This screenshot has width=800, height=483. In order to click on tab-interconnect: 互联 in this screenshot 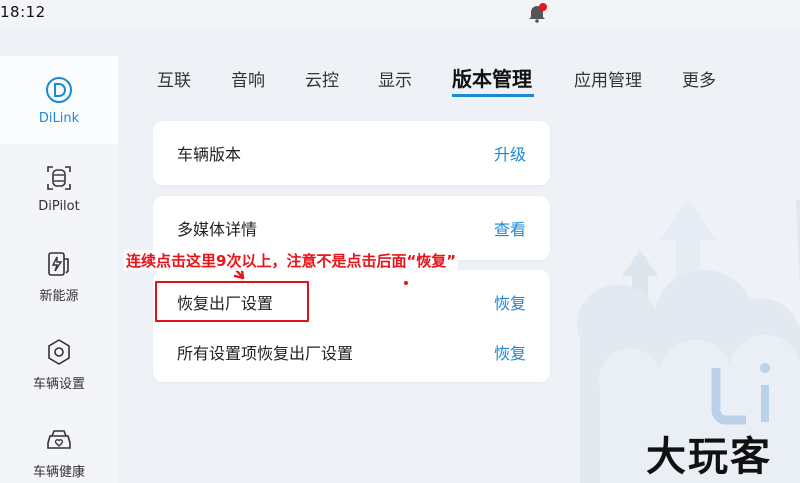, I will do `click(174, 78)`.